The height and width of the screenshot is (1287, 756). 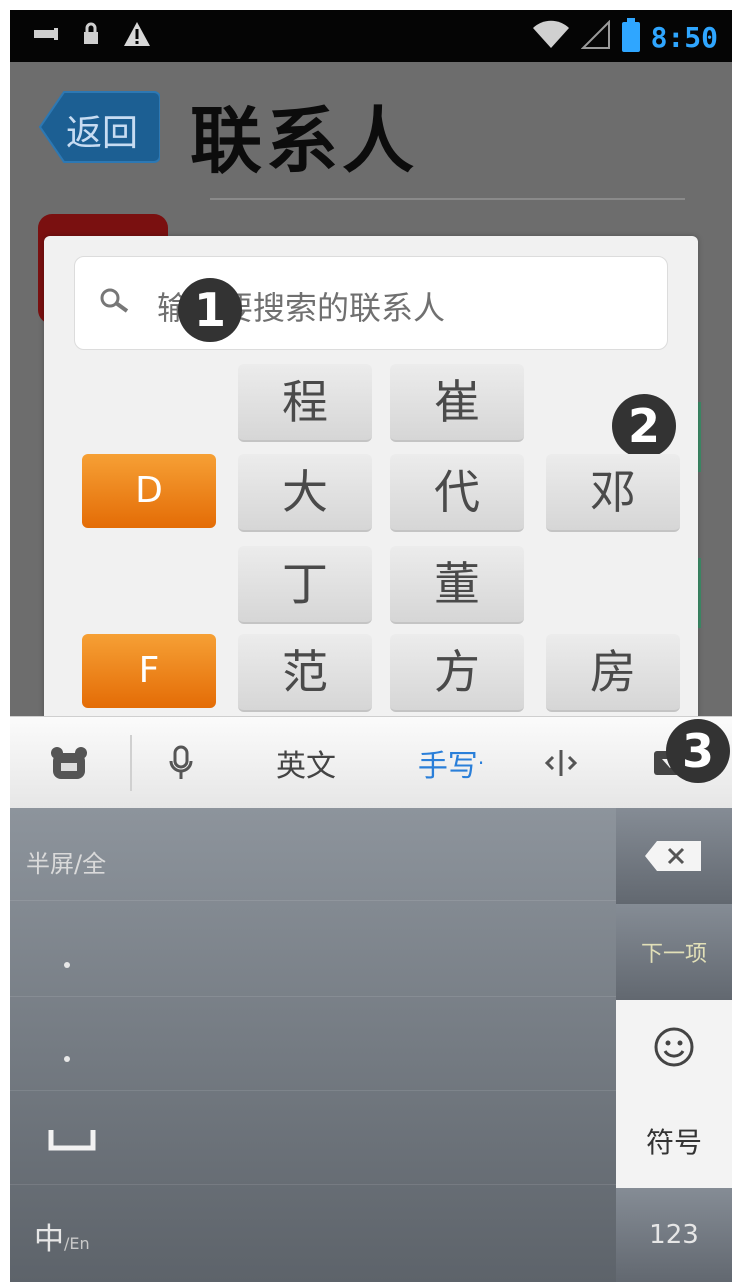 I want to click on search-input: 输入要搜索的联系人, so click(x=371, y=303).